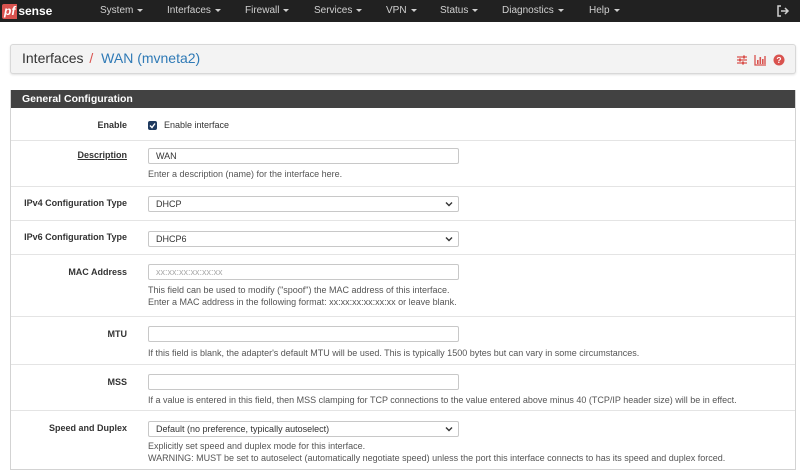  Describe the element at coordinates (10, 11) in the screenshot. I see `logo-pf: pf` at that location.